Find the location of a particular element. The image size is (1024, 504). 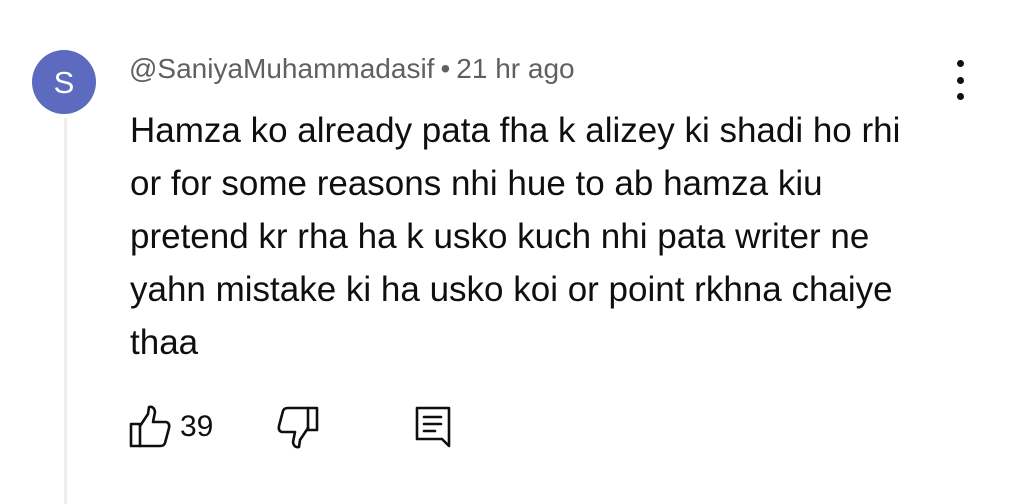

comment-actions: 39 is located at coordinates (512, 426).